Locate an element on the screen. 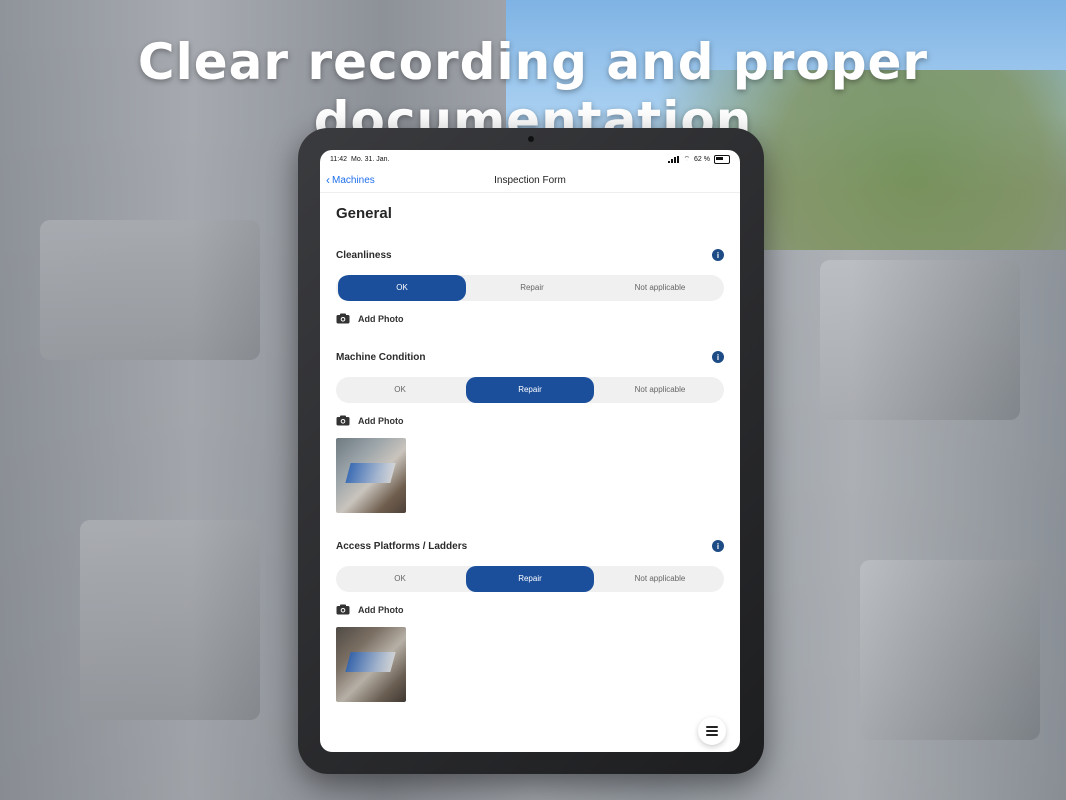 The height and width of the screenshot is (800, 1066). status-left: 11:42 Mo. 31. Jan. is located at coordinates (360, 159).